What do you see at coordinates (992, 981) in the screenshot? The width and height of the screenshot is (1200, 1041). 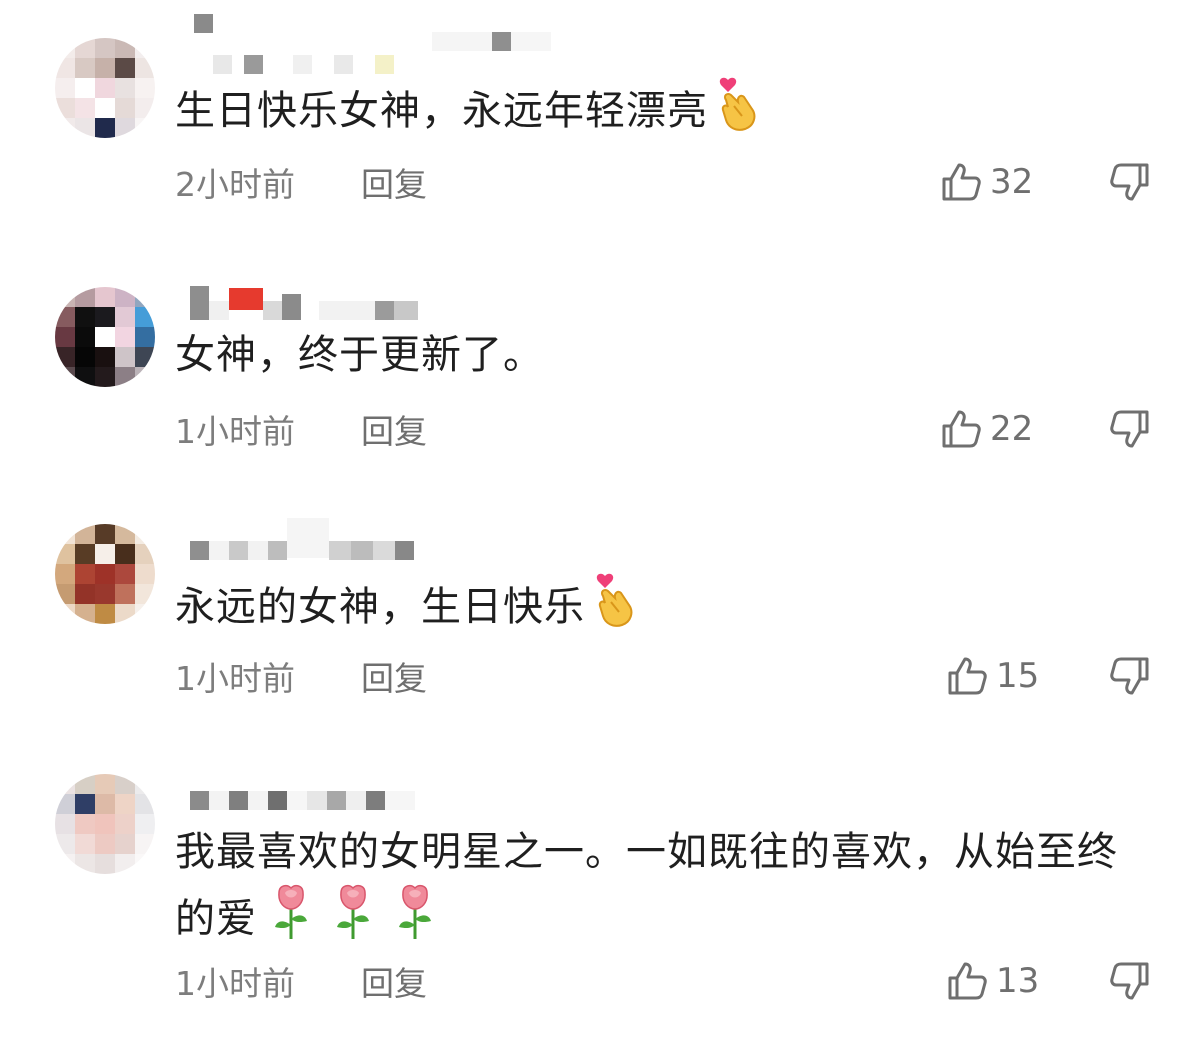 I see `like-button: 13` at bounding box center [992, 981].